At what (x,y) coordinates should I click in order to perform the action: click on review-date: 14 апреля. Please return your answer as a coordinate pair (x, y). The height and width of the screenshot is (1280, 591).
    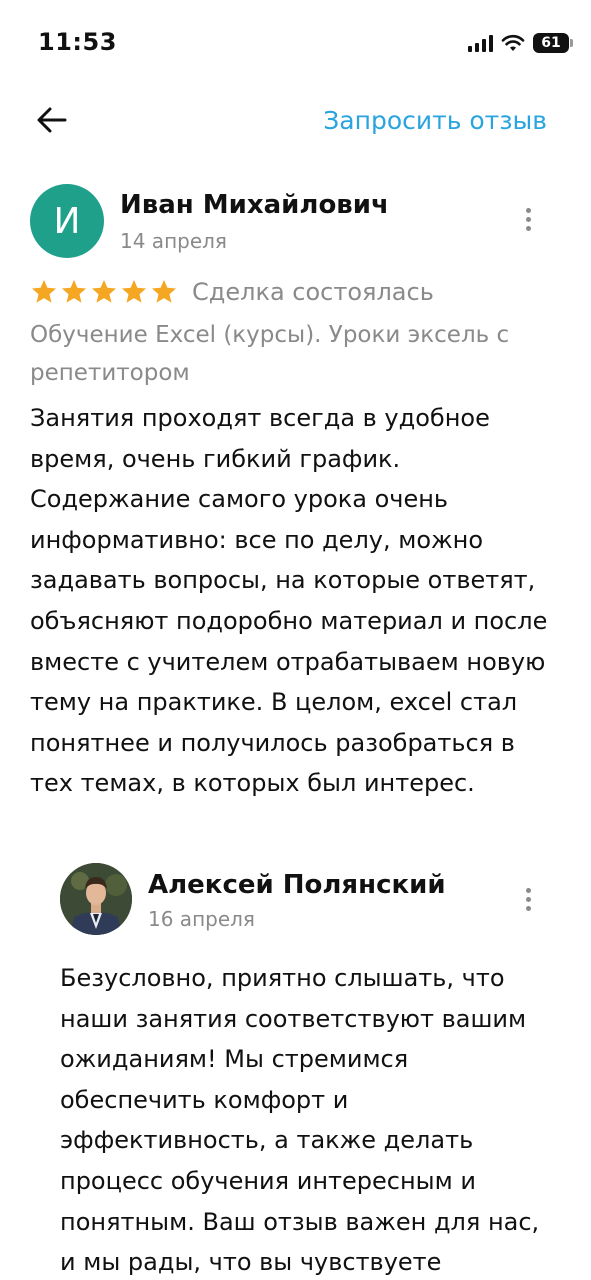
    Looking at the image, I should click on (173, 241).